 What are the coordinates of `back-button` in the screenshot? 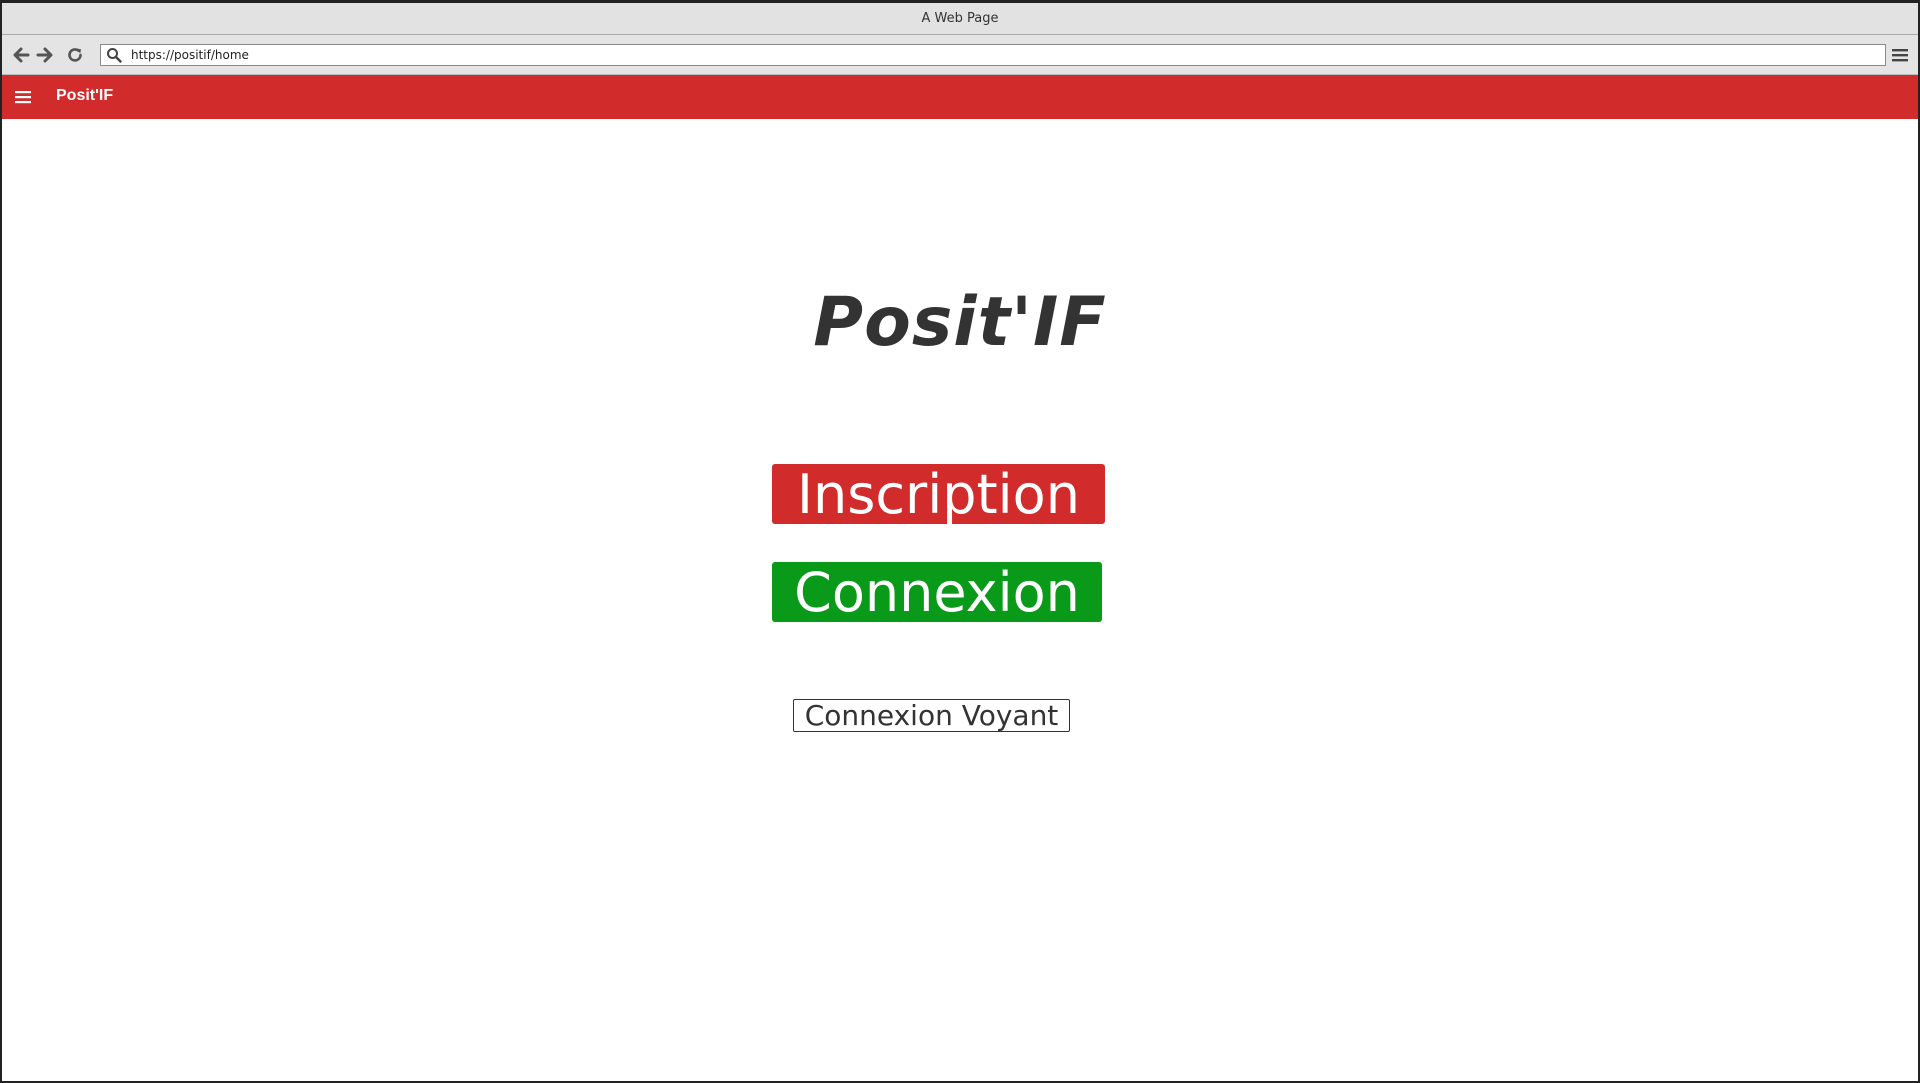 It's located at (21, 55).